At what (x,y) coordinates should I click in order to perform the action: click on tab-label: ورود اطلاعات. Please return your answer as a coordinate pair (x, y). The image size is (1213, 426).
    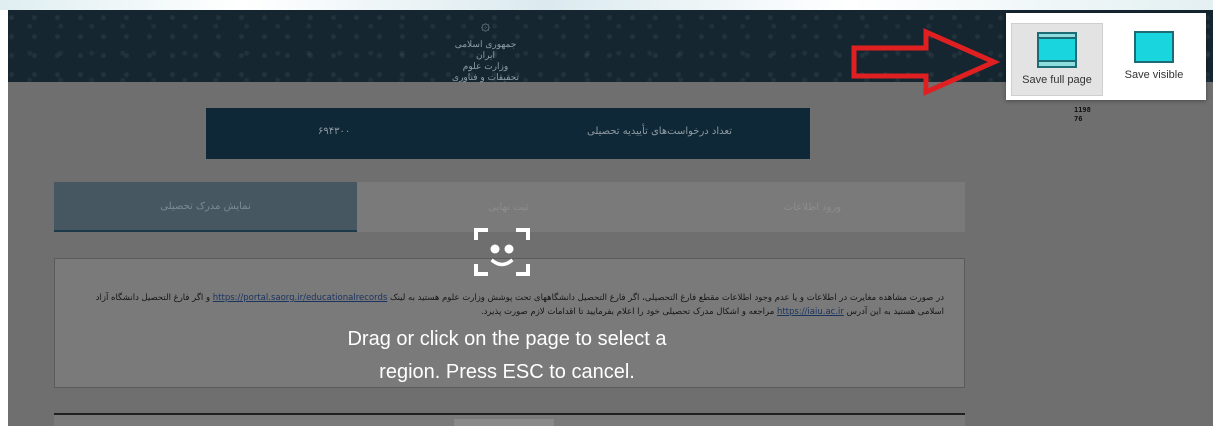
    Looking at the image, I should click on (812, 207).